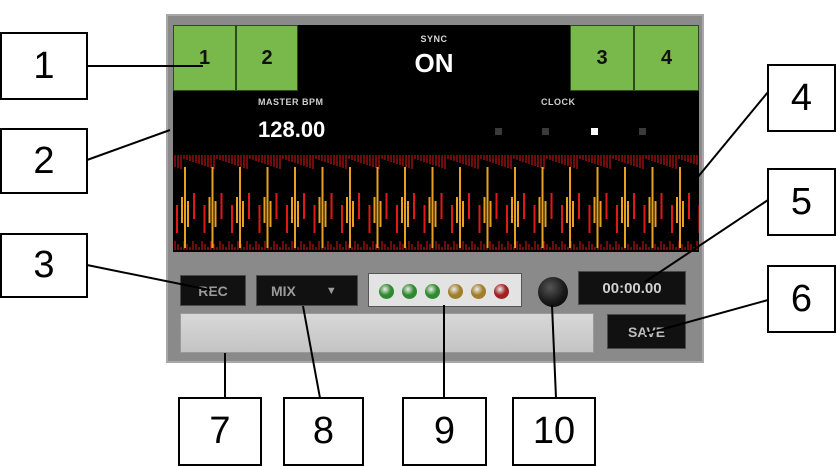  What do you see at coordinates (323, 431) in the screenshot?
I see `callout-8: 8` at bounding box center [323, 431].